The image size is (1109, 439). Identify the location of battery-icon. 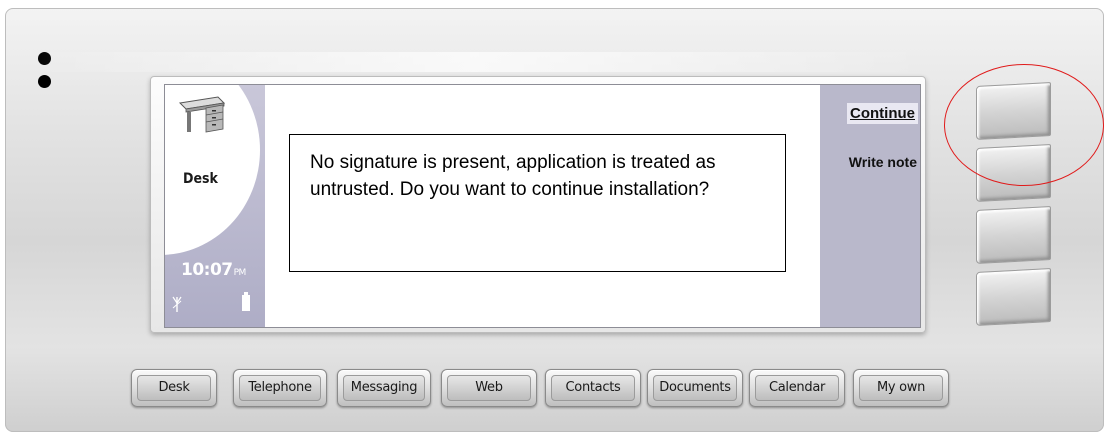
(246, 301).